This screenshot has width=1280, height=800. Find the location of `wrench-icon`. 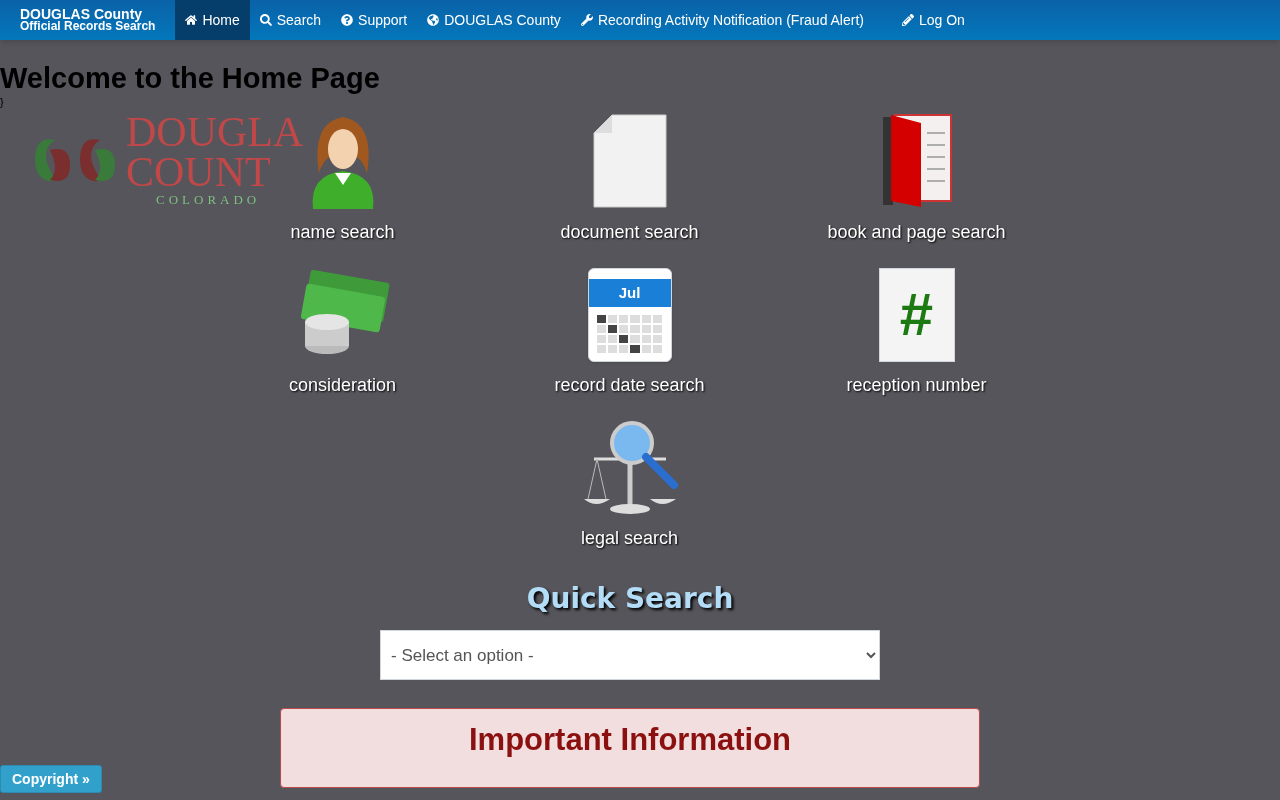

wrench-icon is located at coordinates (586, 20).